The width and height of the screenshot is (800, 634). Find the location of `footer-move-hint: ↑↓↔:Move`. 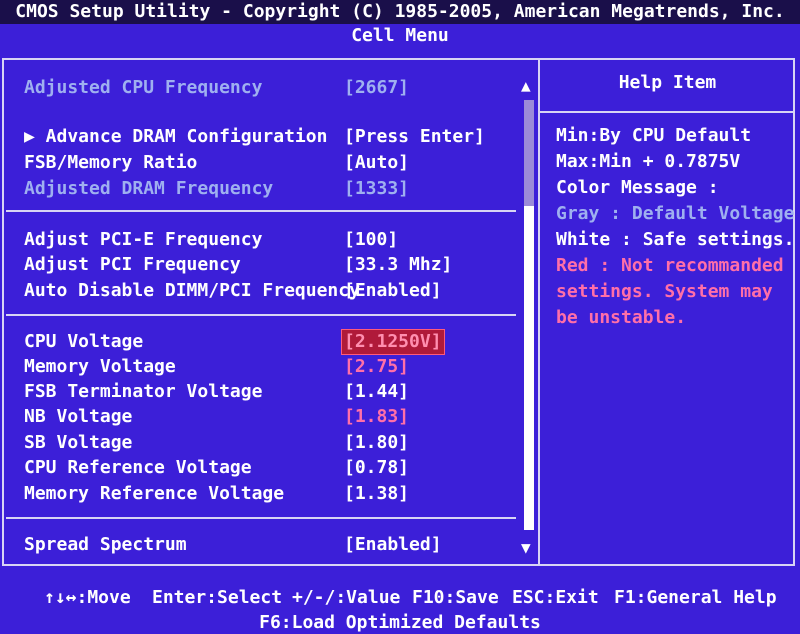

footer-move-hint: ↑↓↔:Move is located at coordinates (87, 597).